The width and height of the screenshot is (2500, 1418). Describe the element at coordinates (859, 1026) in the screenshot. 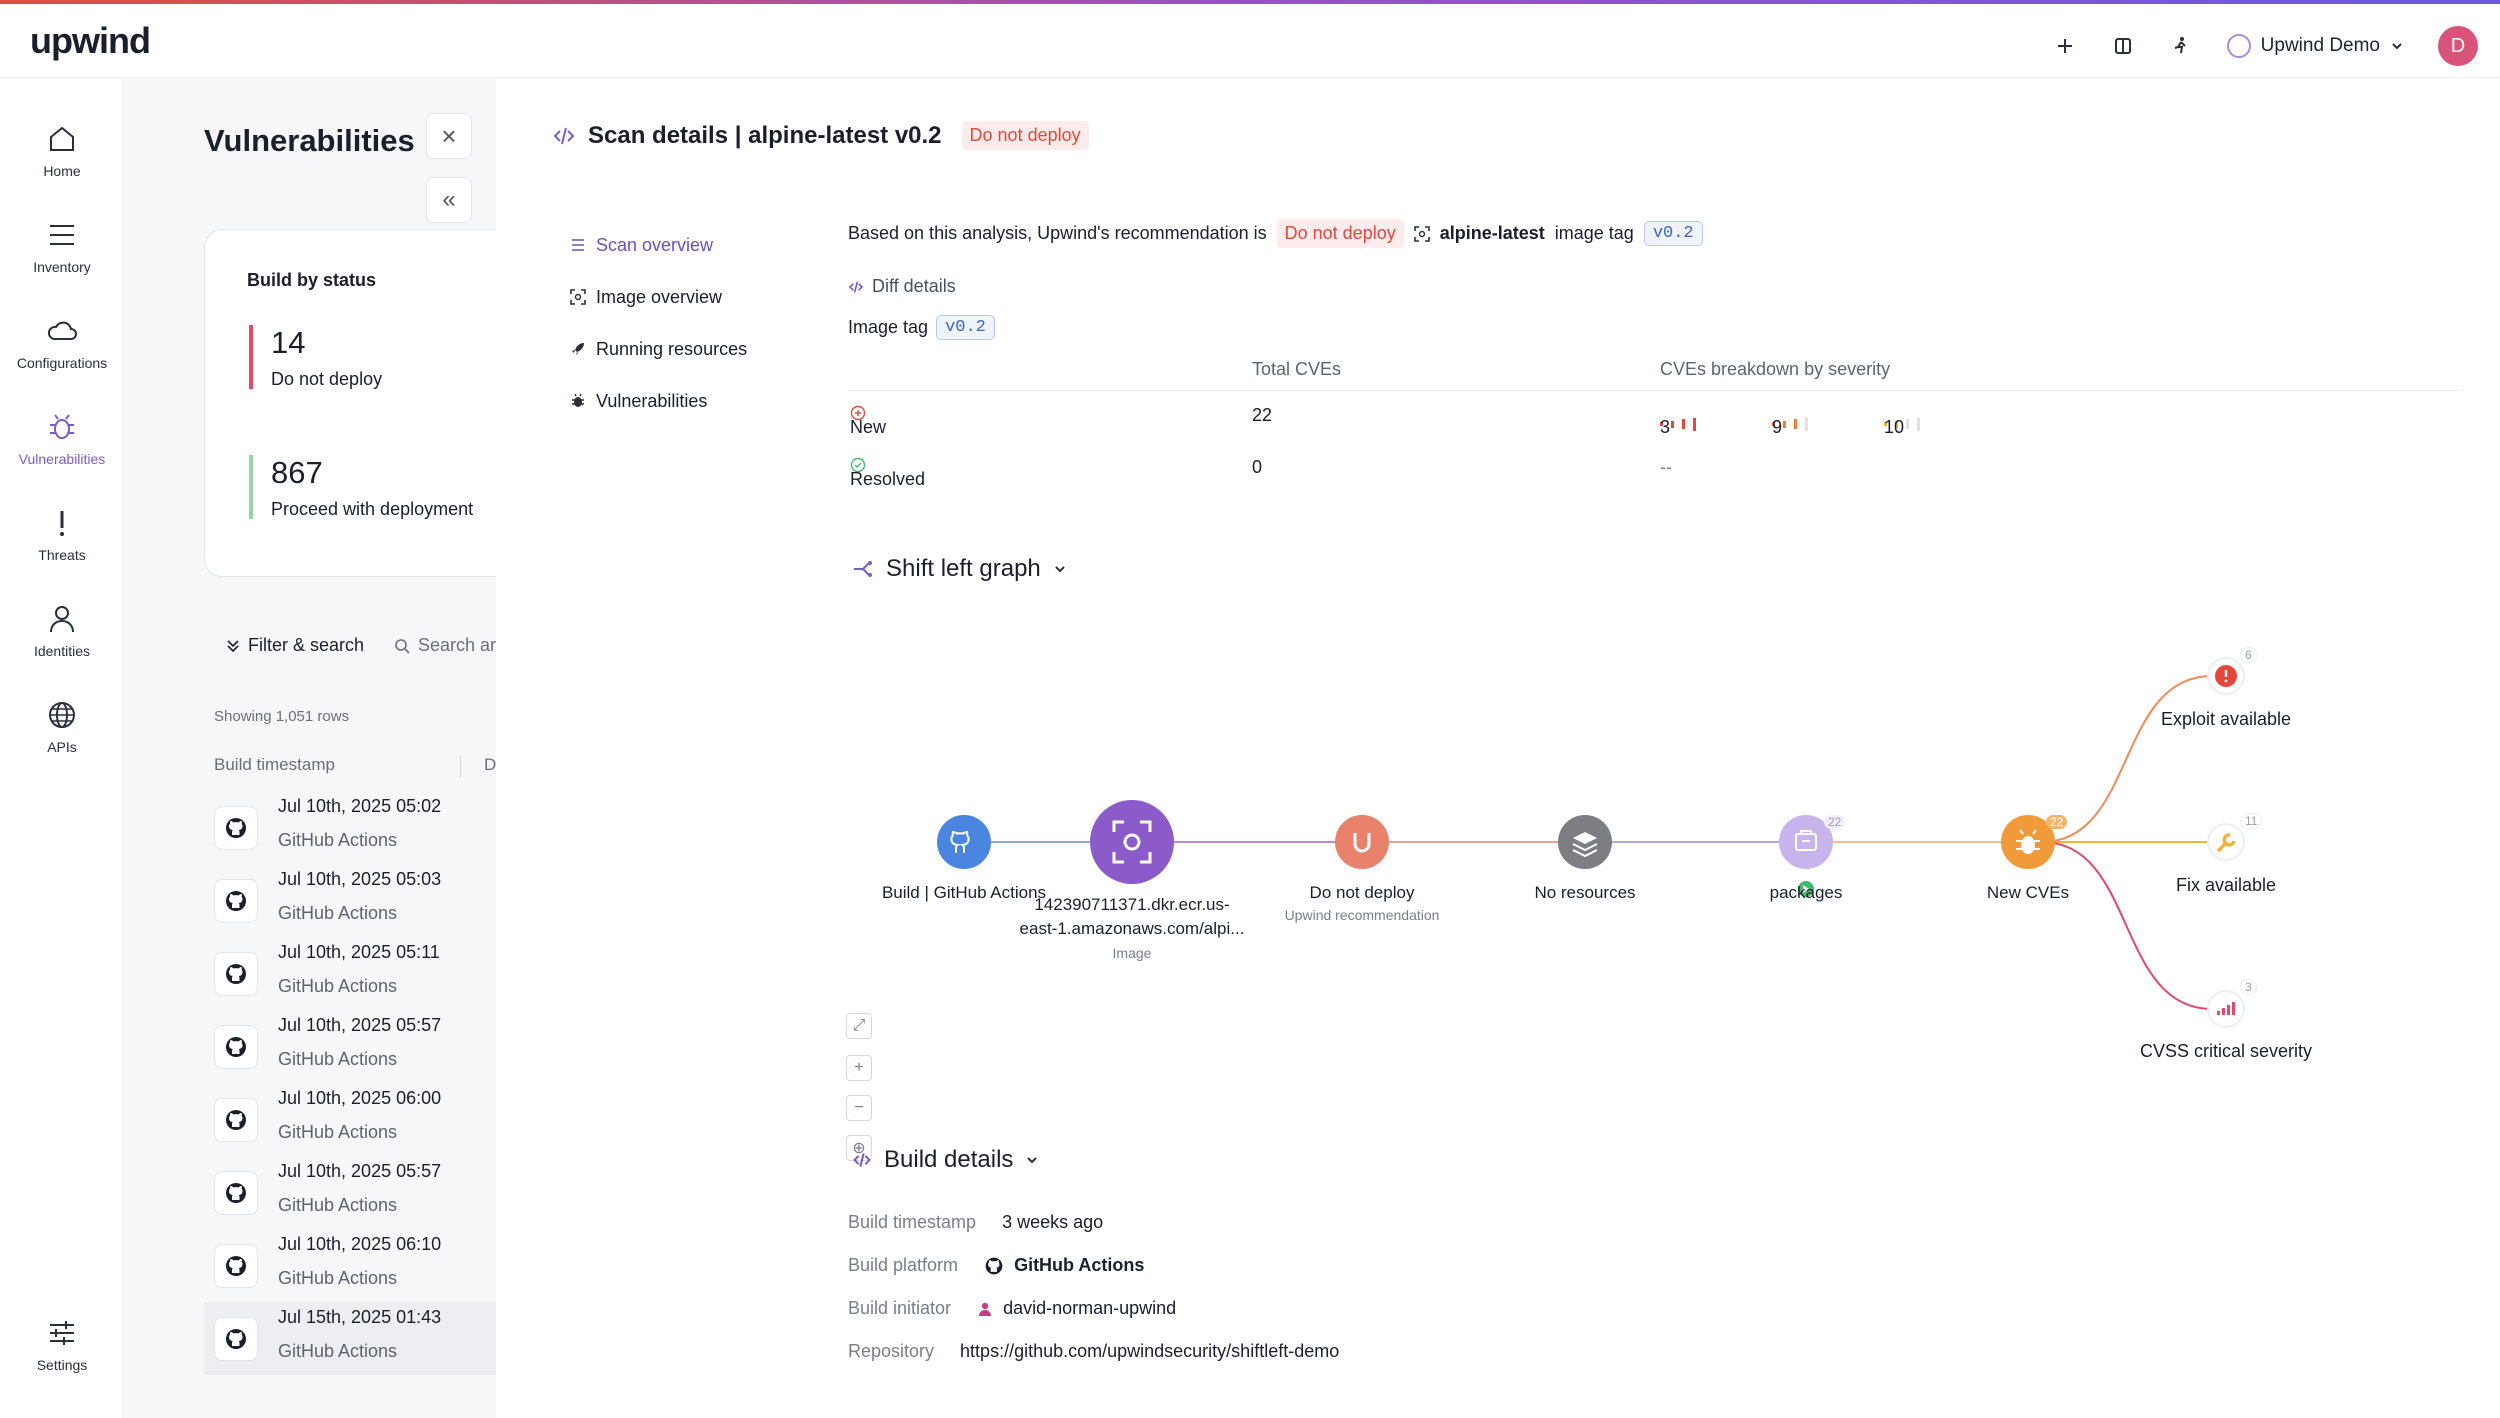

I see `fit-view-button: ⤢` at that location.